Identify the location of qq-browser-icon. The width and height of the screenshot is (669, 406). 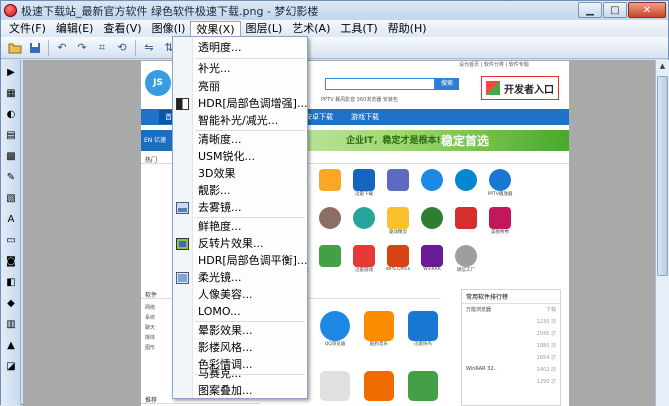
(335, 326).